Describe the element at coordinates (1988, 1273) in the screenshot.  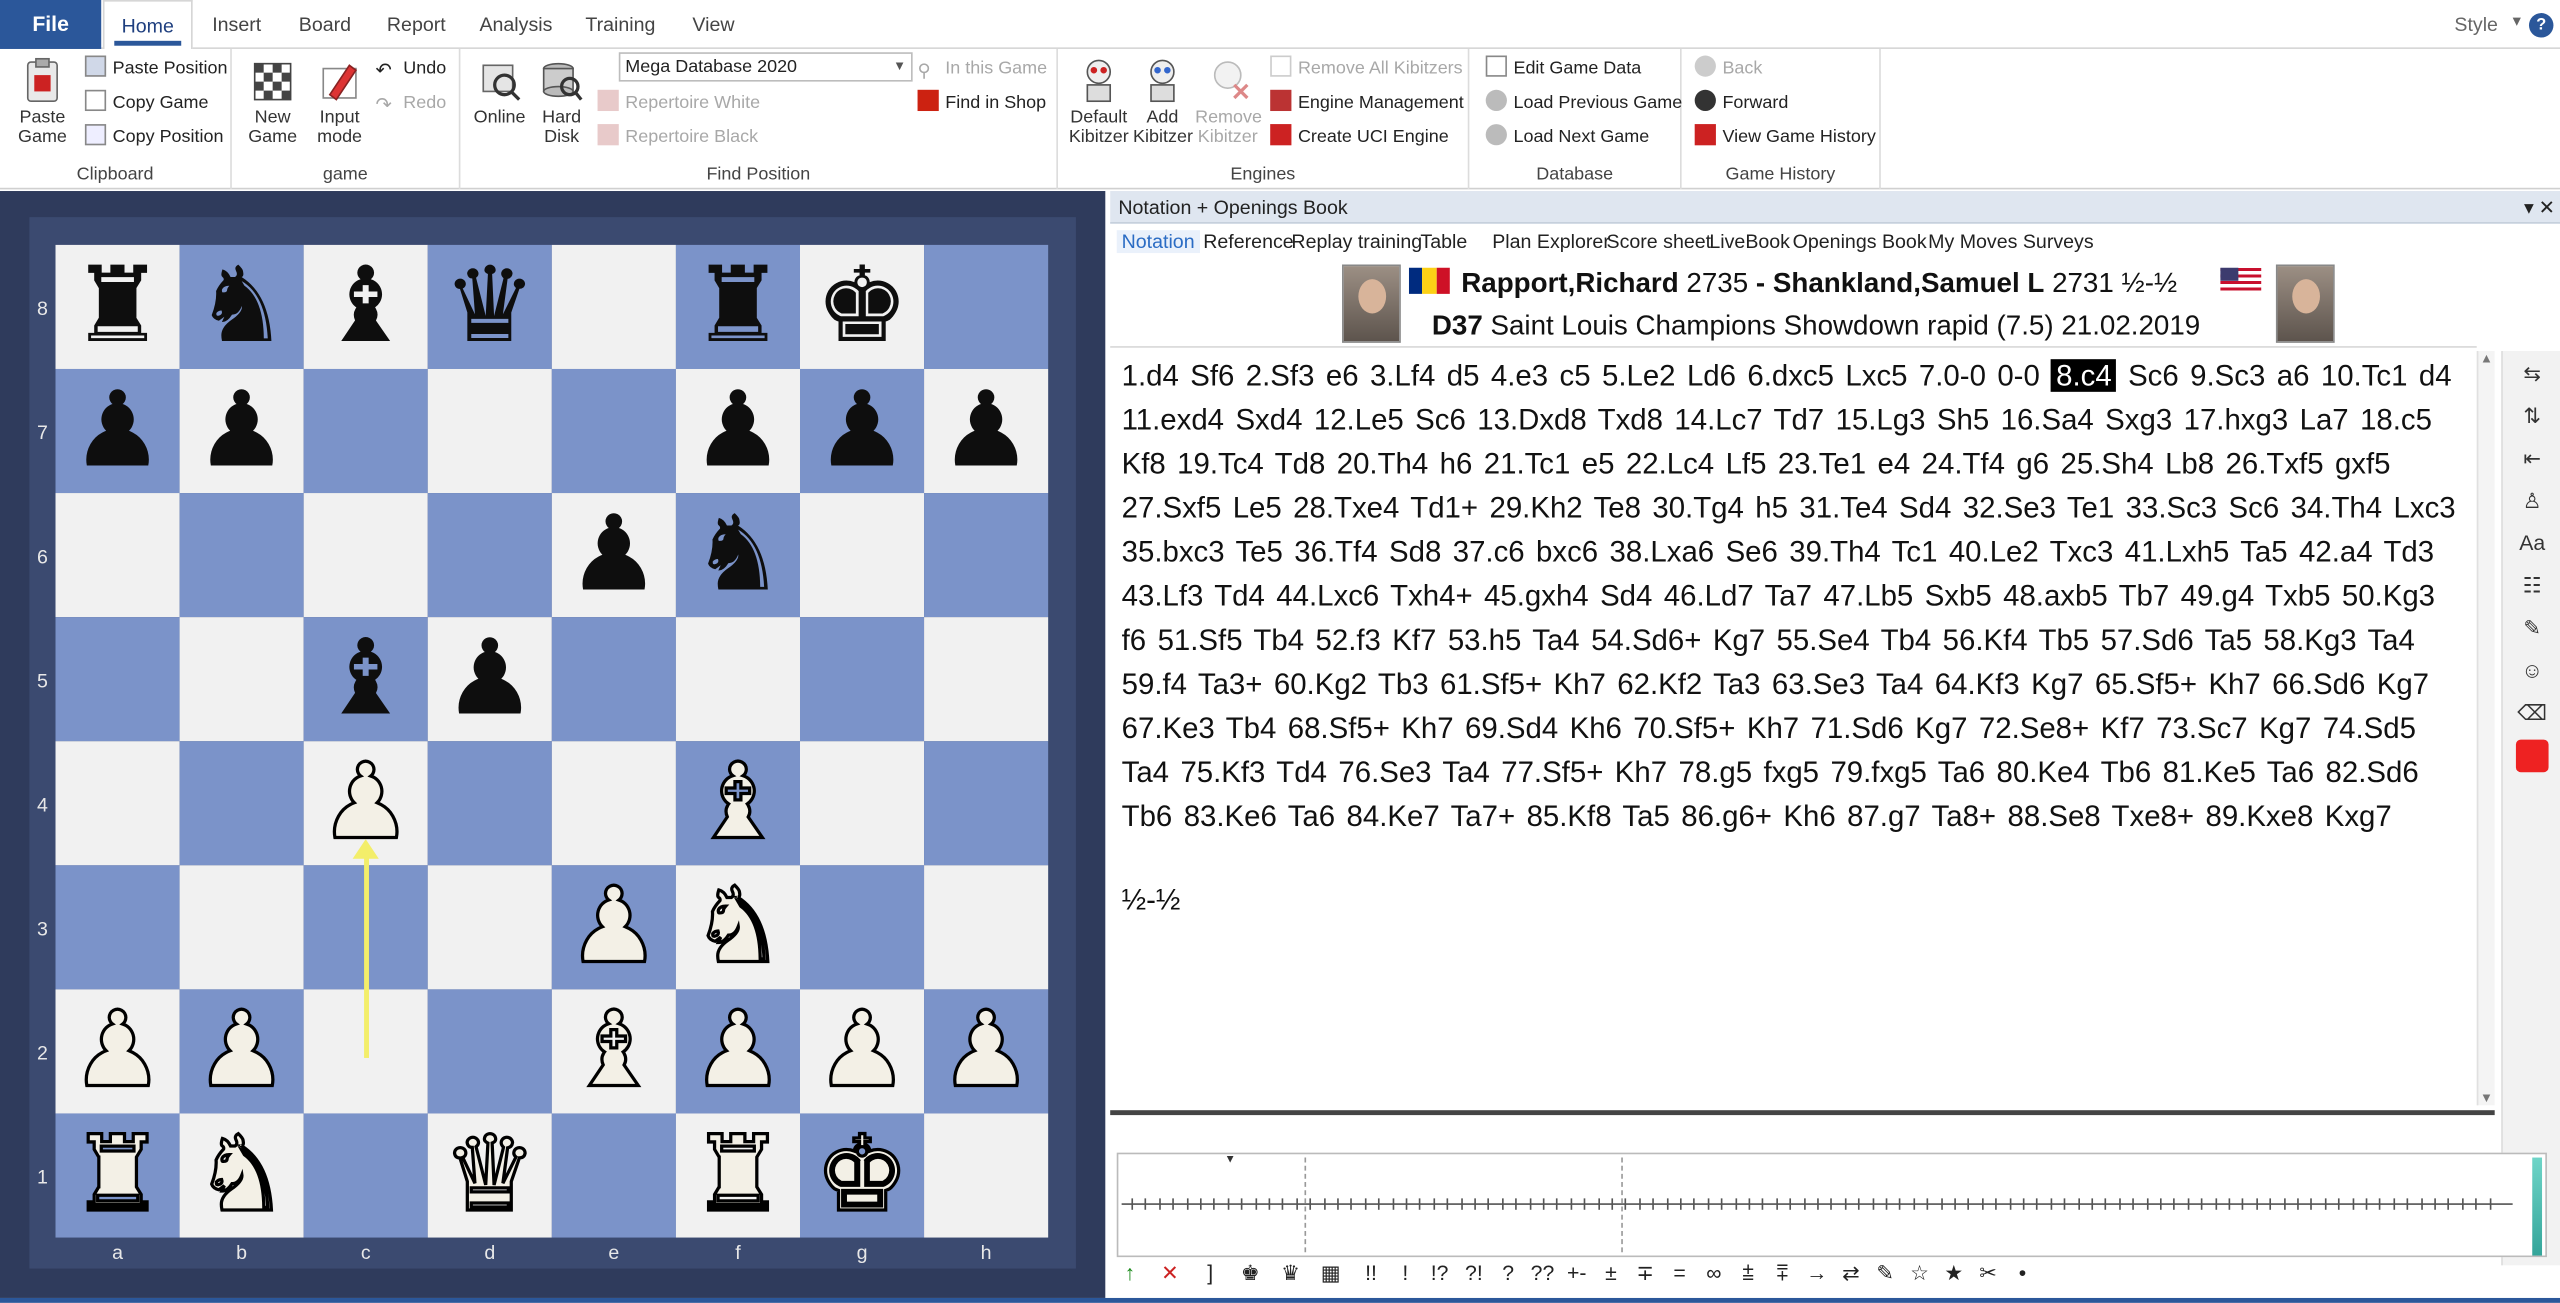
I see `annotation-tool-icon: ✂` at that location.